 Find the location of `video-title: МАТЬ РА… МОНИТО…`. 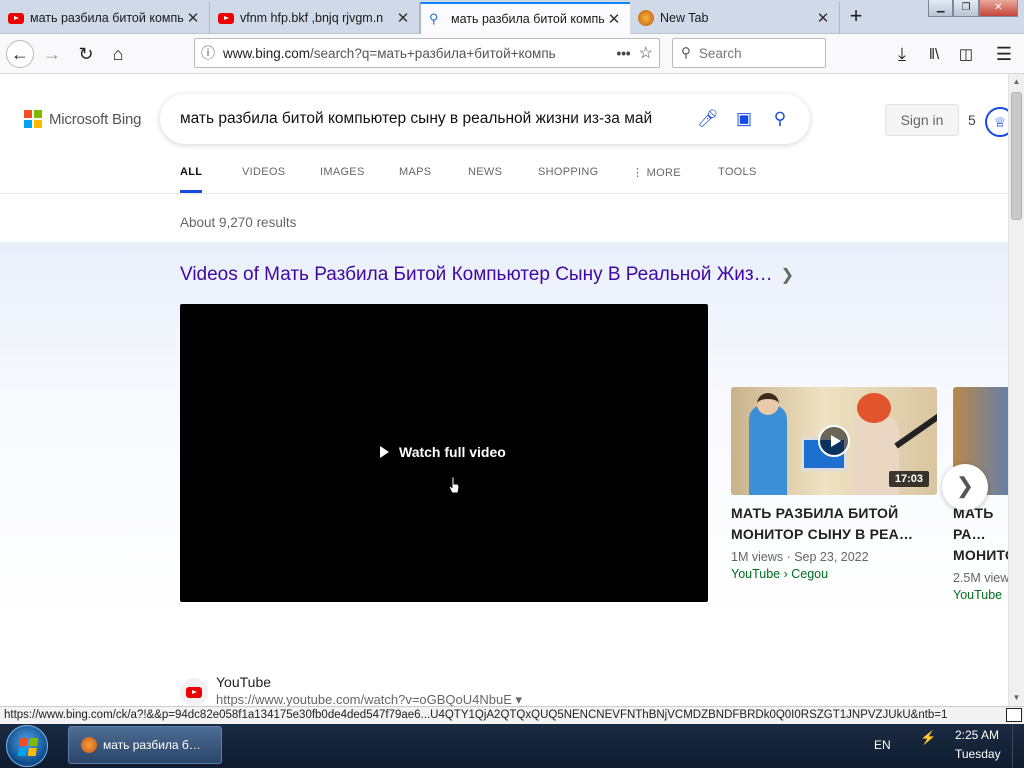

video-title: МАТЬ РА… МОНИТО… is located at coordinates (980, 534).